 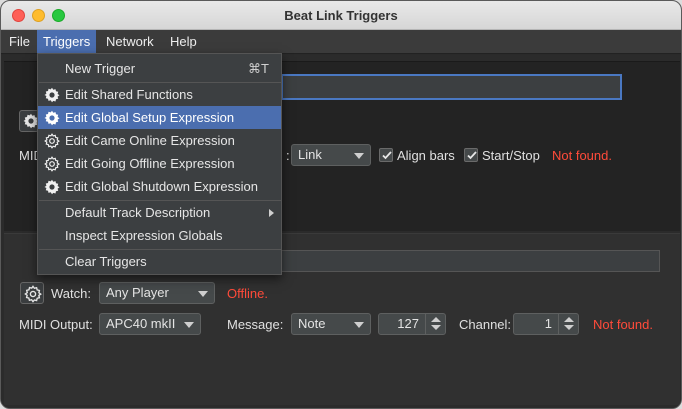 What do you see at coordinates (312, 323) in the screenshot?
I see `message-value: Note` at bounding box center [312, 323].